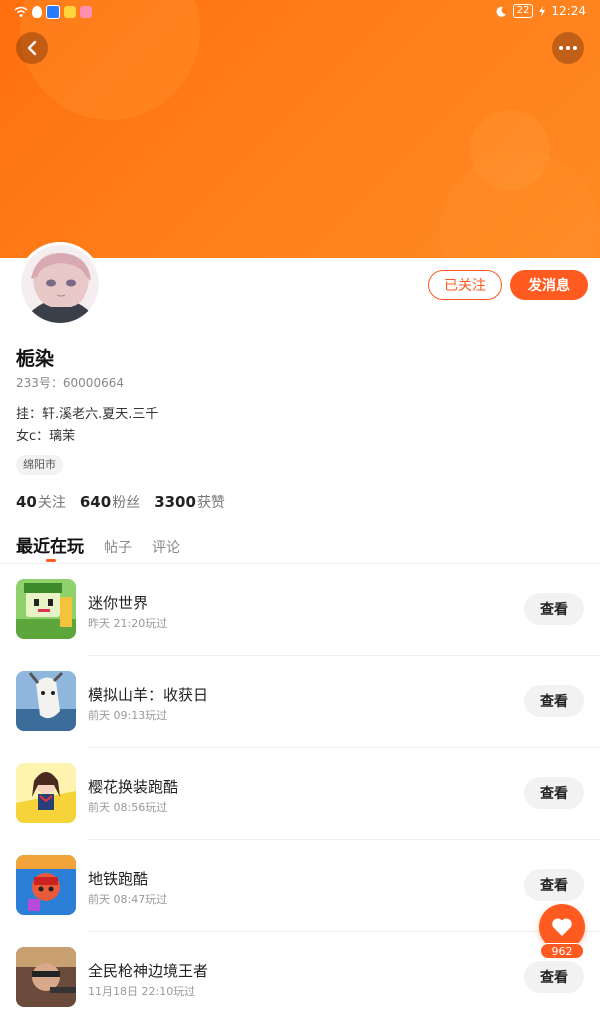 The width and height of the screenshot is (600, 1024). What do you see at coordinates (510, 150) in the screenshot?
I see `banner-decoration` at bounding box center [510, 150].